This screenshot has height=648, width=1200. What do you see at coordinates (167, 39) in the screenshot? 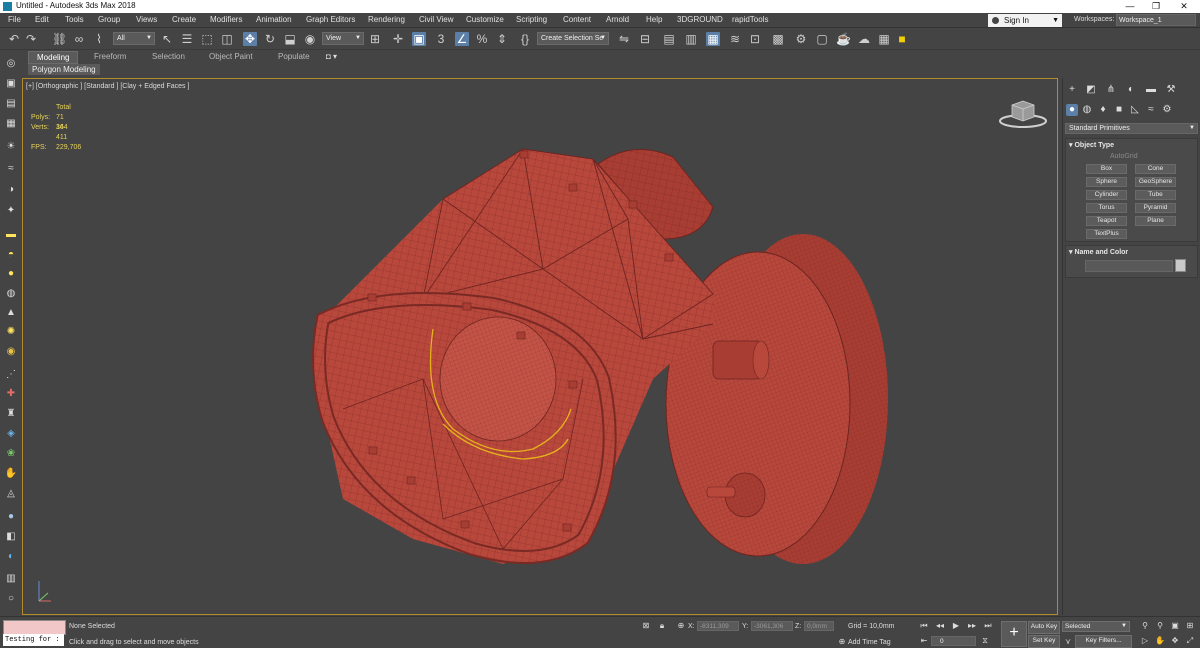
I see `select-object-icon: ↖` at bounding box center [167, 39].